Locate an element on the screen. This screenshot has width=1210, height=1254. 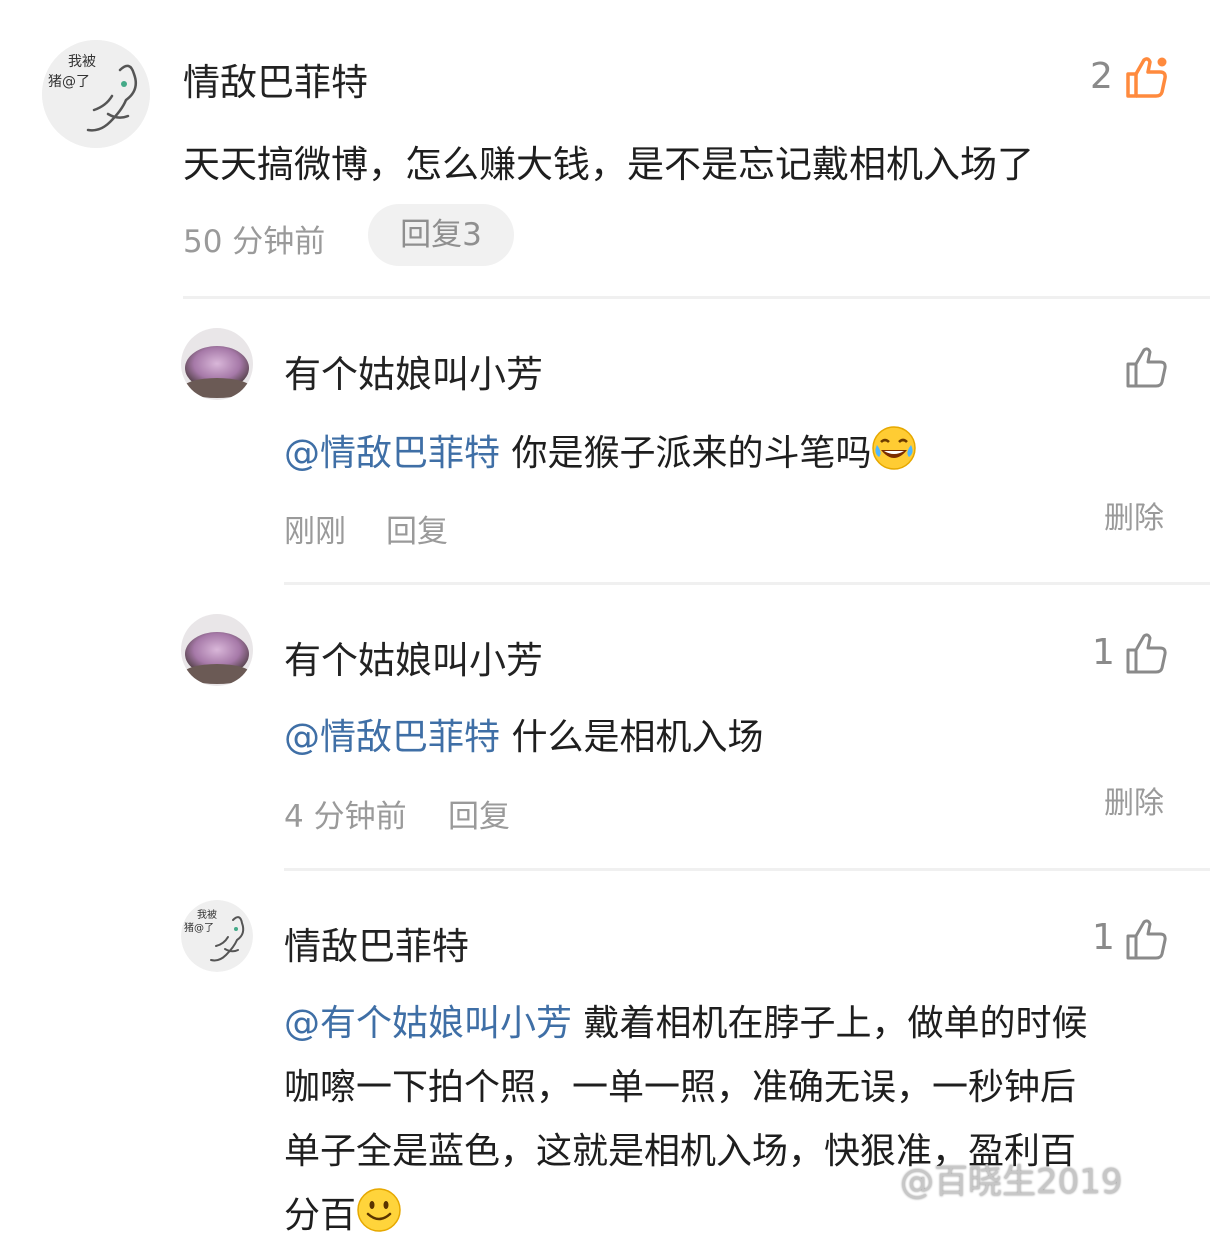
comment-author: 情敌巴菲特 is located at coordinates (275, 79).